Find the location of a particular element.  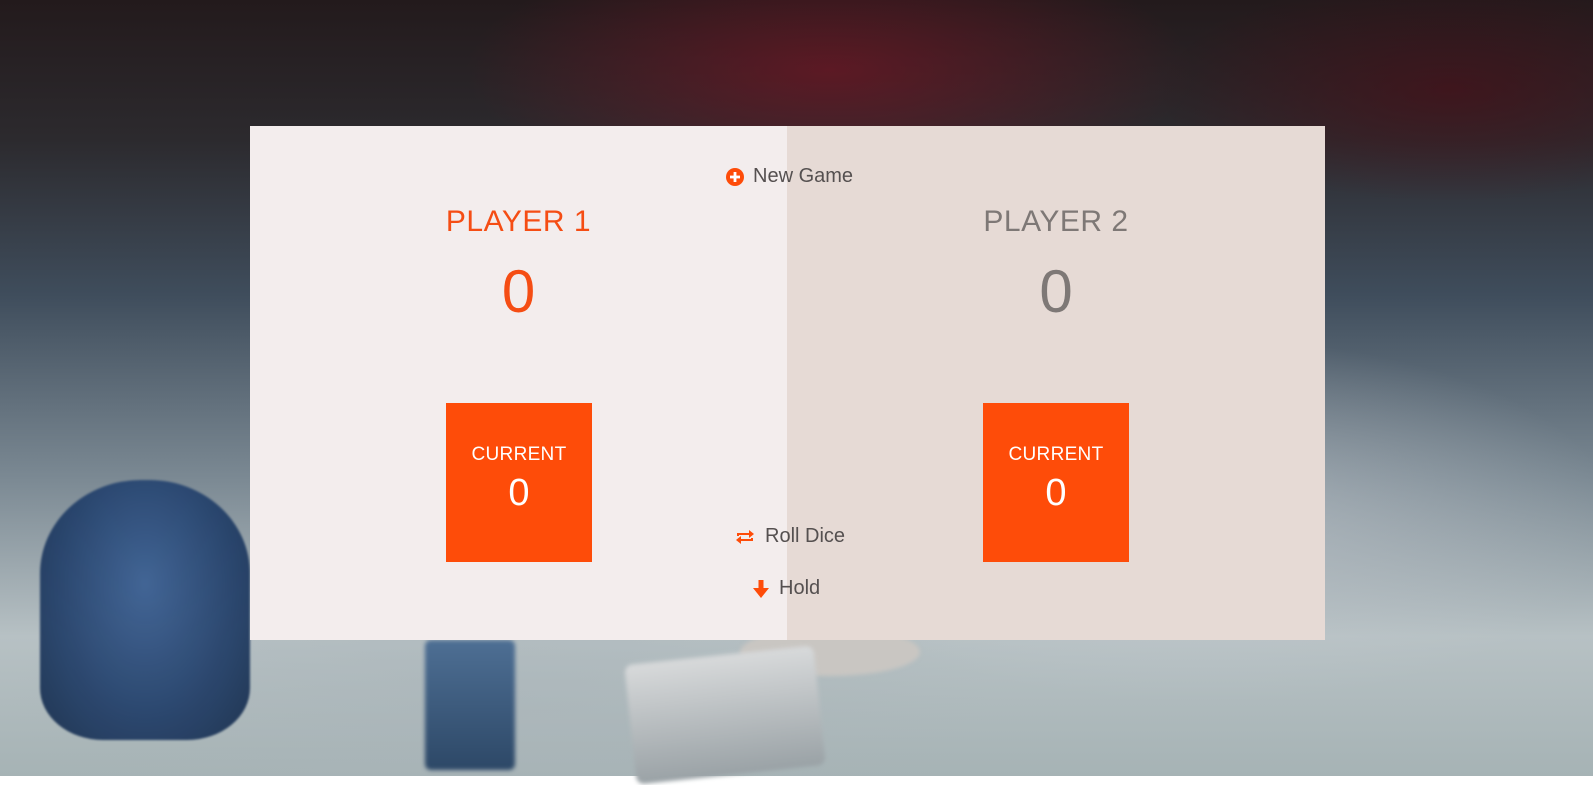

player-2-current-box: CURRENT 0 is located at coordinates (1056, 482).